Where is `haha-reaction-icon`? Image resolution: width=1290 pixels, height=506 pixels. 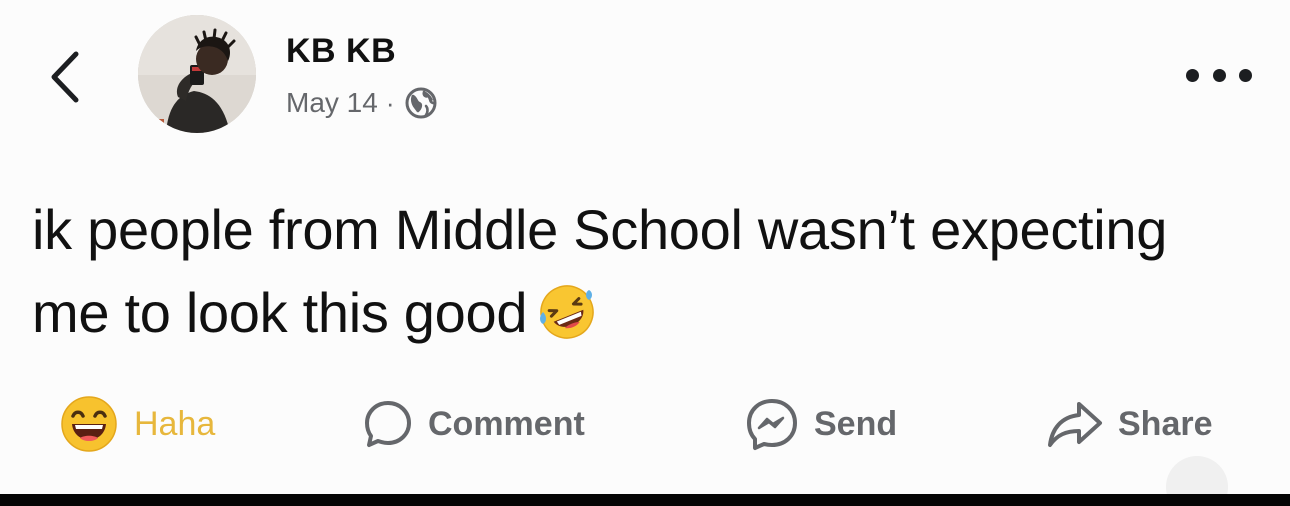
haha-reaction-icon is located at coordinates (89, 424).